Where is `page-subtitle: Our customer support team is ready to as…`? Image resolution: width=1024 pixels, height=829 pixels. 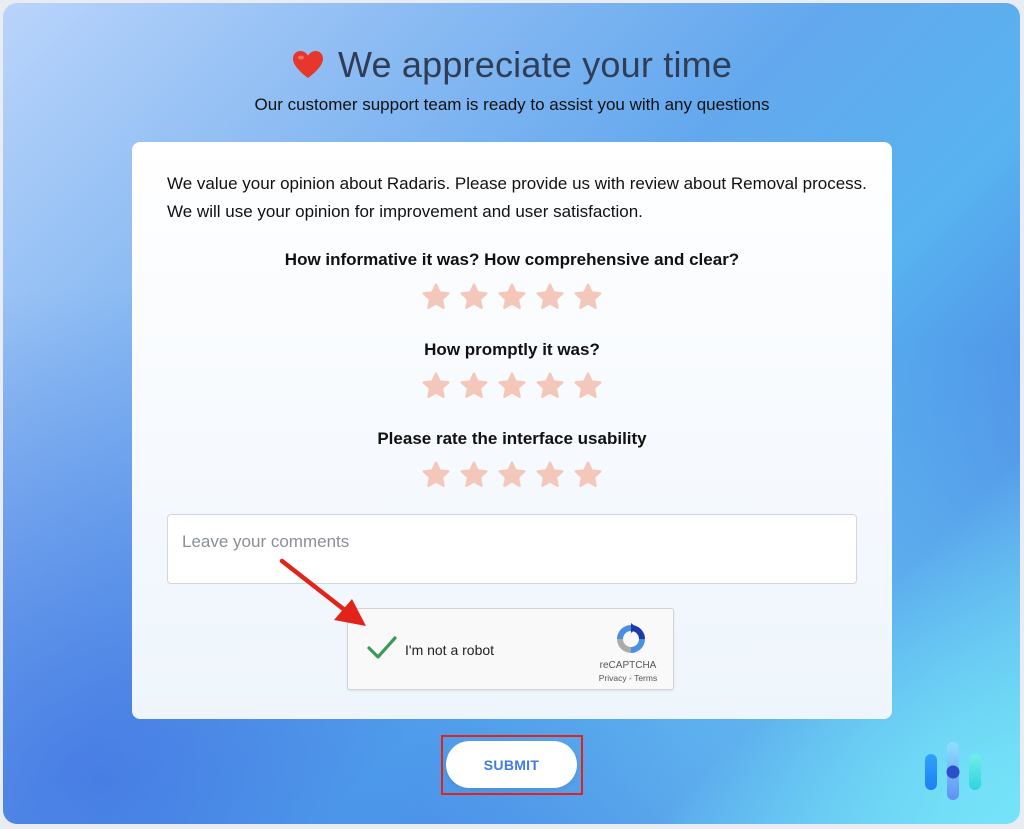 page-subtitle: Our customer support team is ready to as… is located at coordinates (512, 104).